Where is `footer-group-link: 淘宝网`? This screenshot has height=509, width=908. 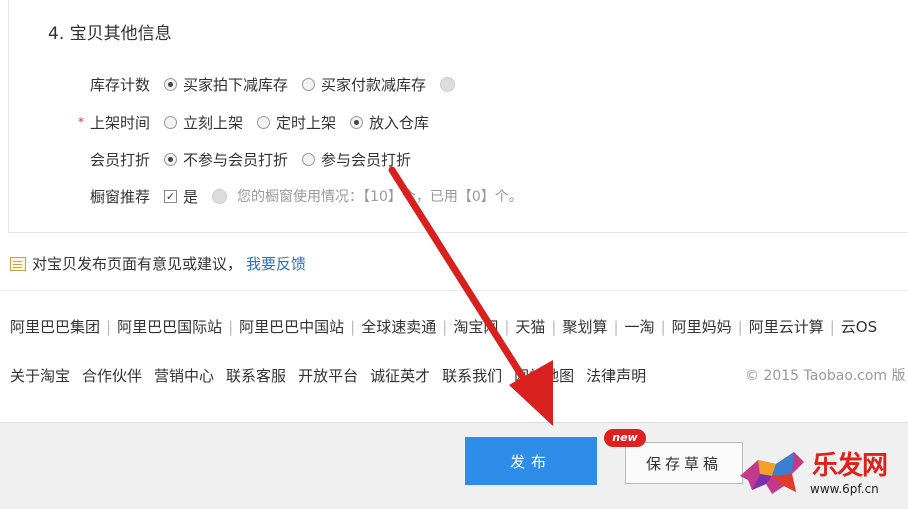
footer-group-link: 淘宝网 is located at coordinates (475, 327).